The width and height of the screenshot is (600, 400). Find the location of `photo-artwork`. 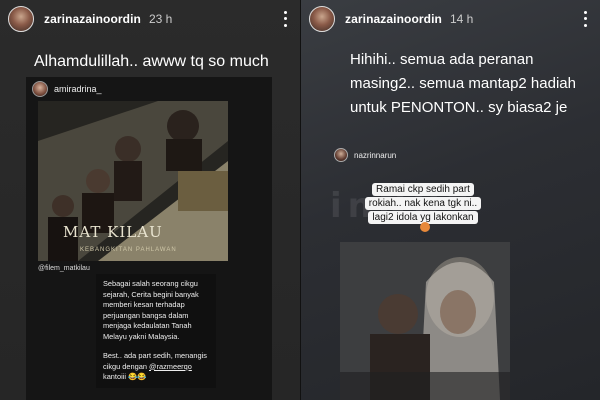

photo-artwork is located at coordinates (425, 321).